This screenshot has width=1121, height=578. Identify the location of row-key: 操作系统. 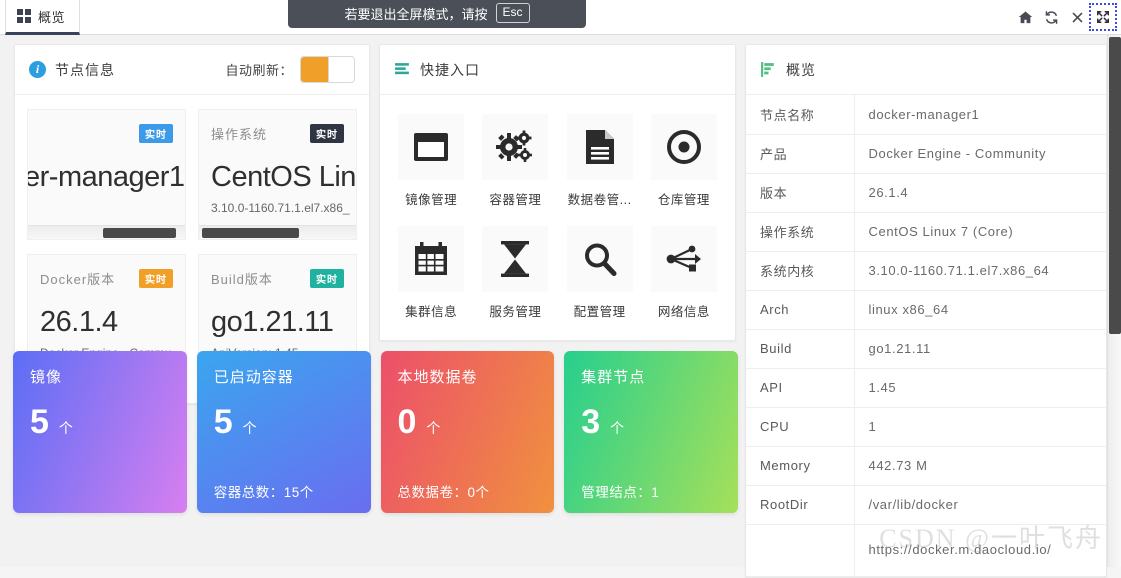
(800, 231).